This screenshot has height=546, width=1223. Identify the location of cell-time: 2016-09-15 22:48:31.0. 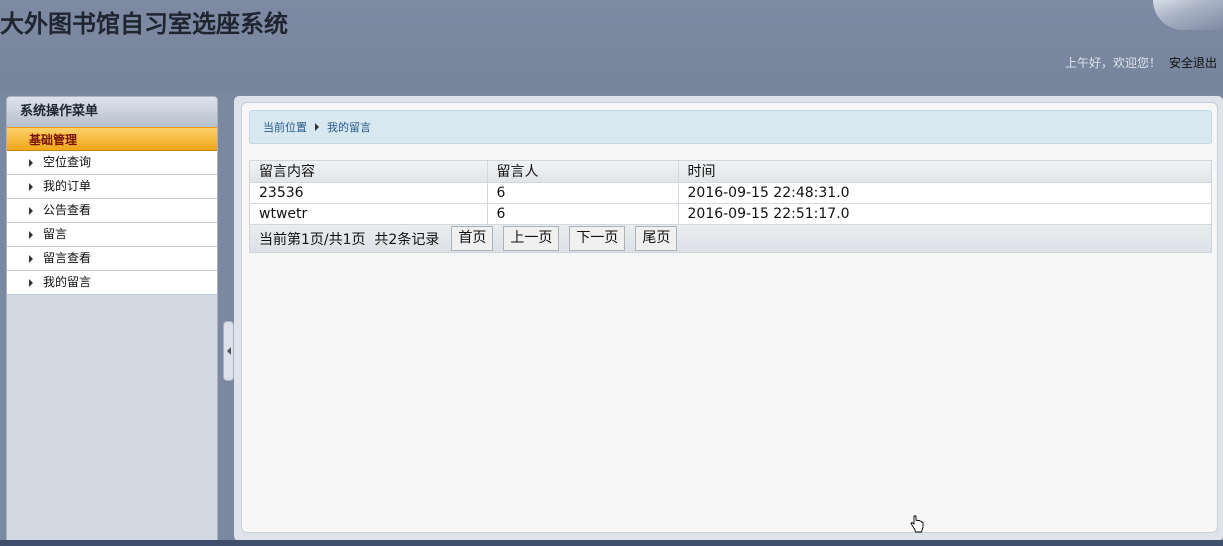
(768, 192).